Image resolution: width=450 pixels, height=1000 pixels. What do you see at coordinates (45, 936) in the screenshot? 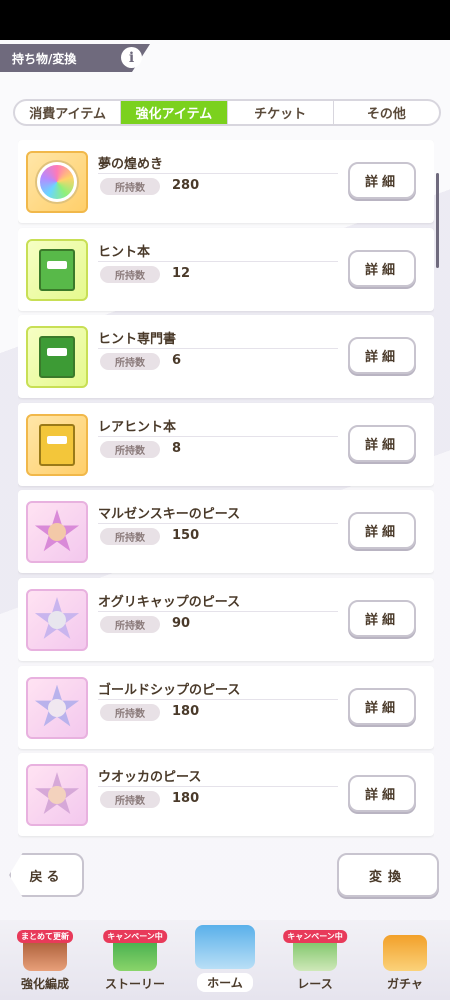
I see `nav-badge: まとめて更新` at bounding box center [45, 936].